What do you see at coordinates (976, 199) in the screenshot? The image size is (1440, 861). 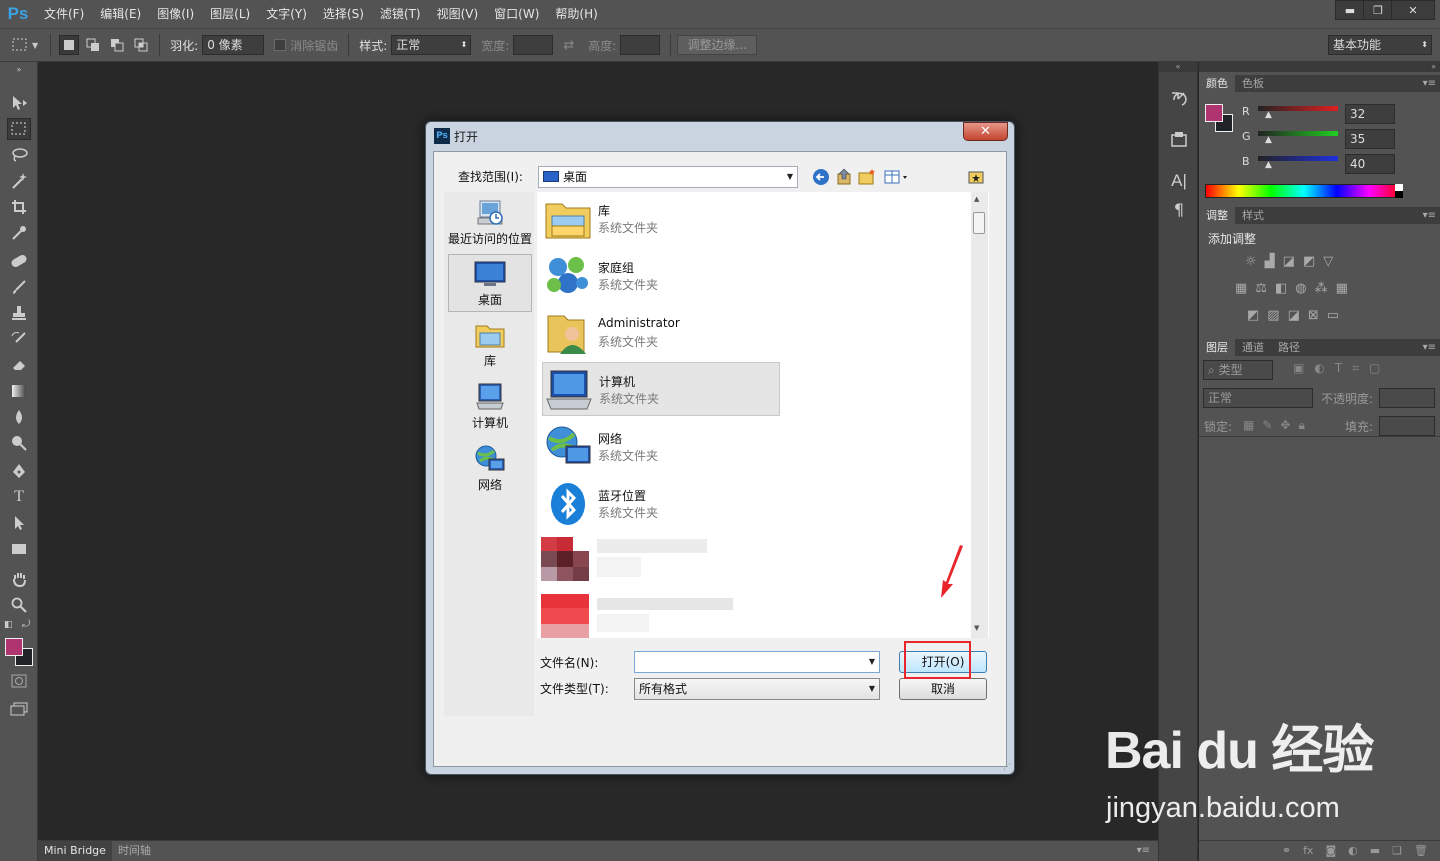 I see `chevron-up-icon: ▲` at bounding box center [976, 199].